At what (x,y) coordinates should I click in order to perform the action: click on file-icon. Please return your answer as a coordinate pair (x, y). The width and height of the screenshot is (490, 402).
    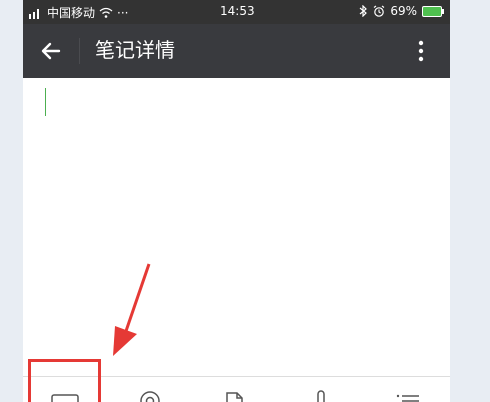
    Looking at the image, I should click on (234, 393).